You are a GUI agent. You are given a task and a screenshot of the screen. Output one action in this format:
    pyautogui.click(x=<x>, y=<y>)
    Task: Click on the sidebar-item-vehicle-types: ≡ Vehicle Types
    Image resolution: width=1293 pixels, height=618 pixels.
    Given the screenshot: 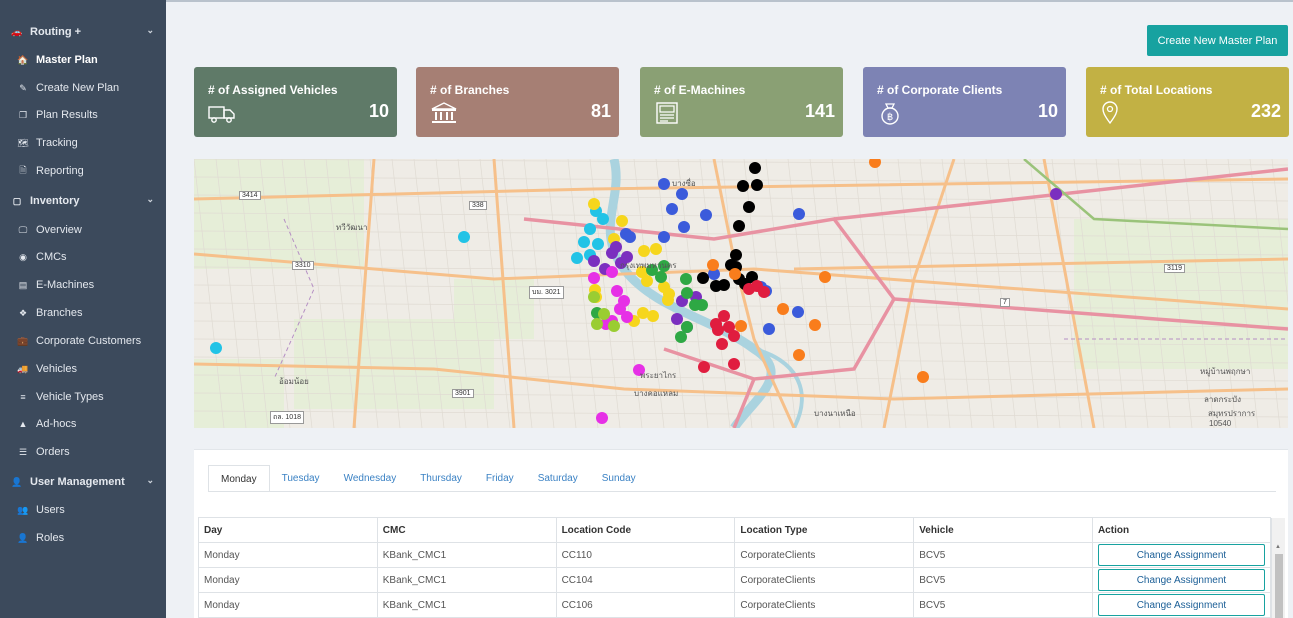 What is the action you would take?
    pyautogui.click(x=83, y=397)
    